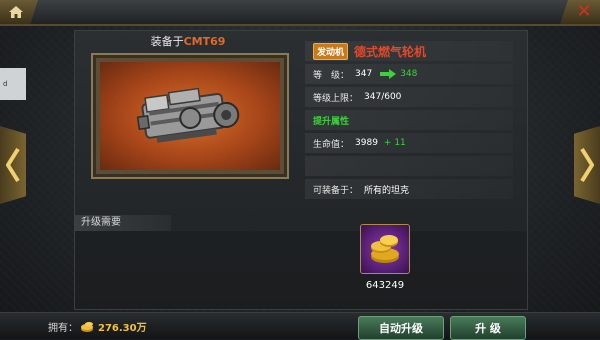 The image size is (600, 340). What do you see at coordinates (122, 328) in the screenshot?
I see `owned-amount: 276.30万` at bounding box center [122, 328].